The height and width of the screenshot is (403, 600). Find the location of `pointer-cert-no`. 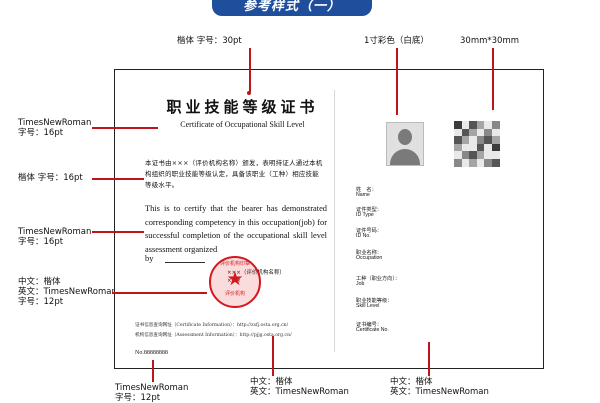

pointer-cert-no is located at coordinates (153, 371).